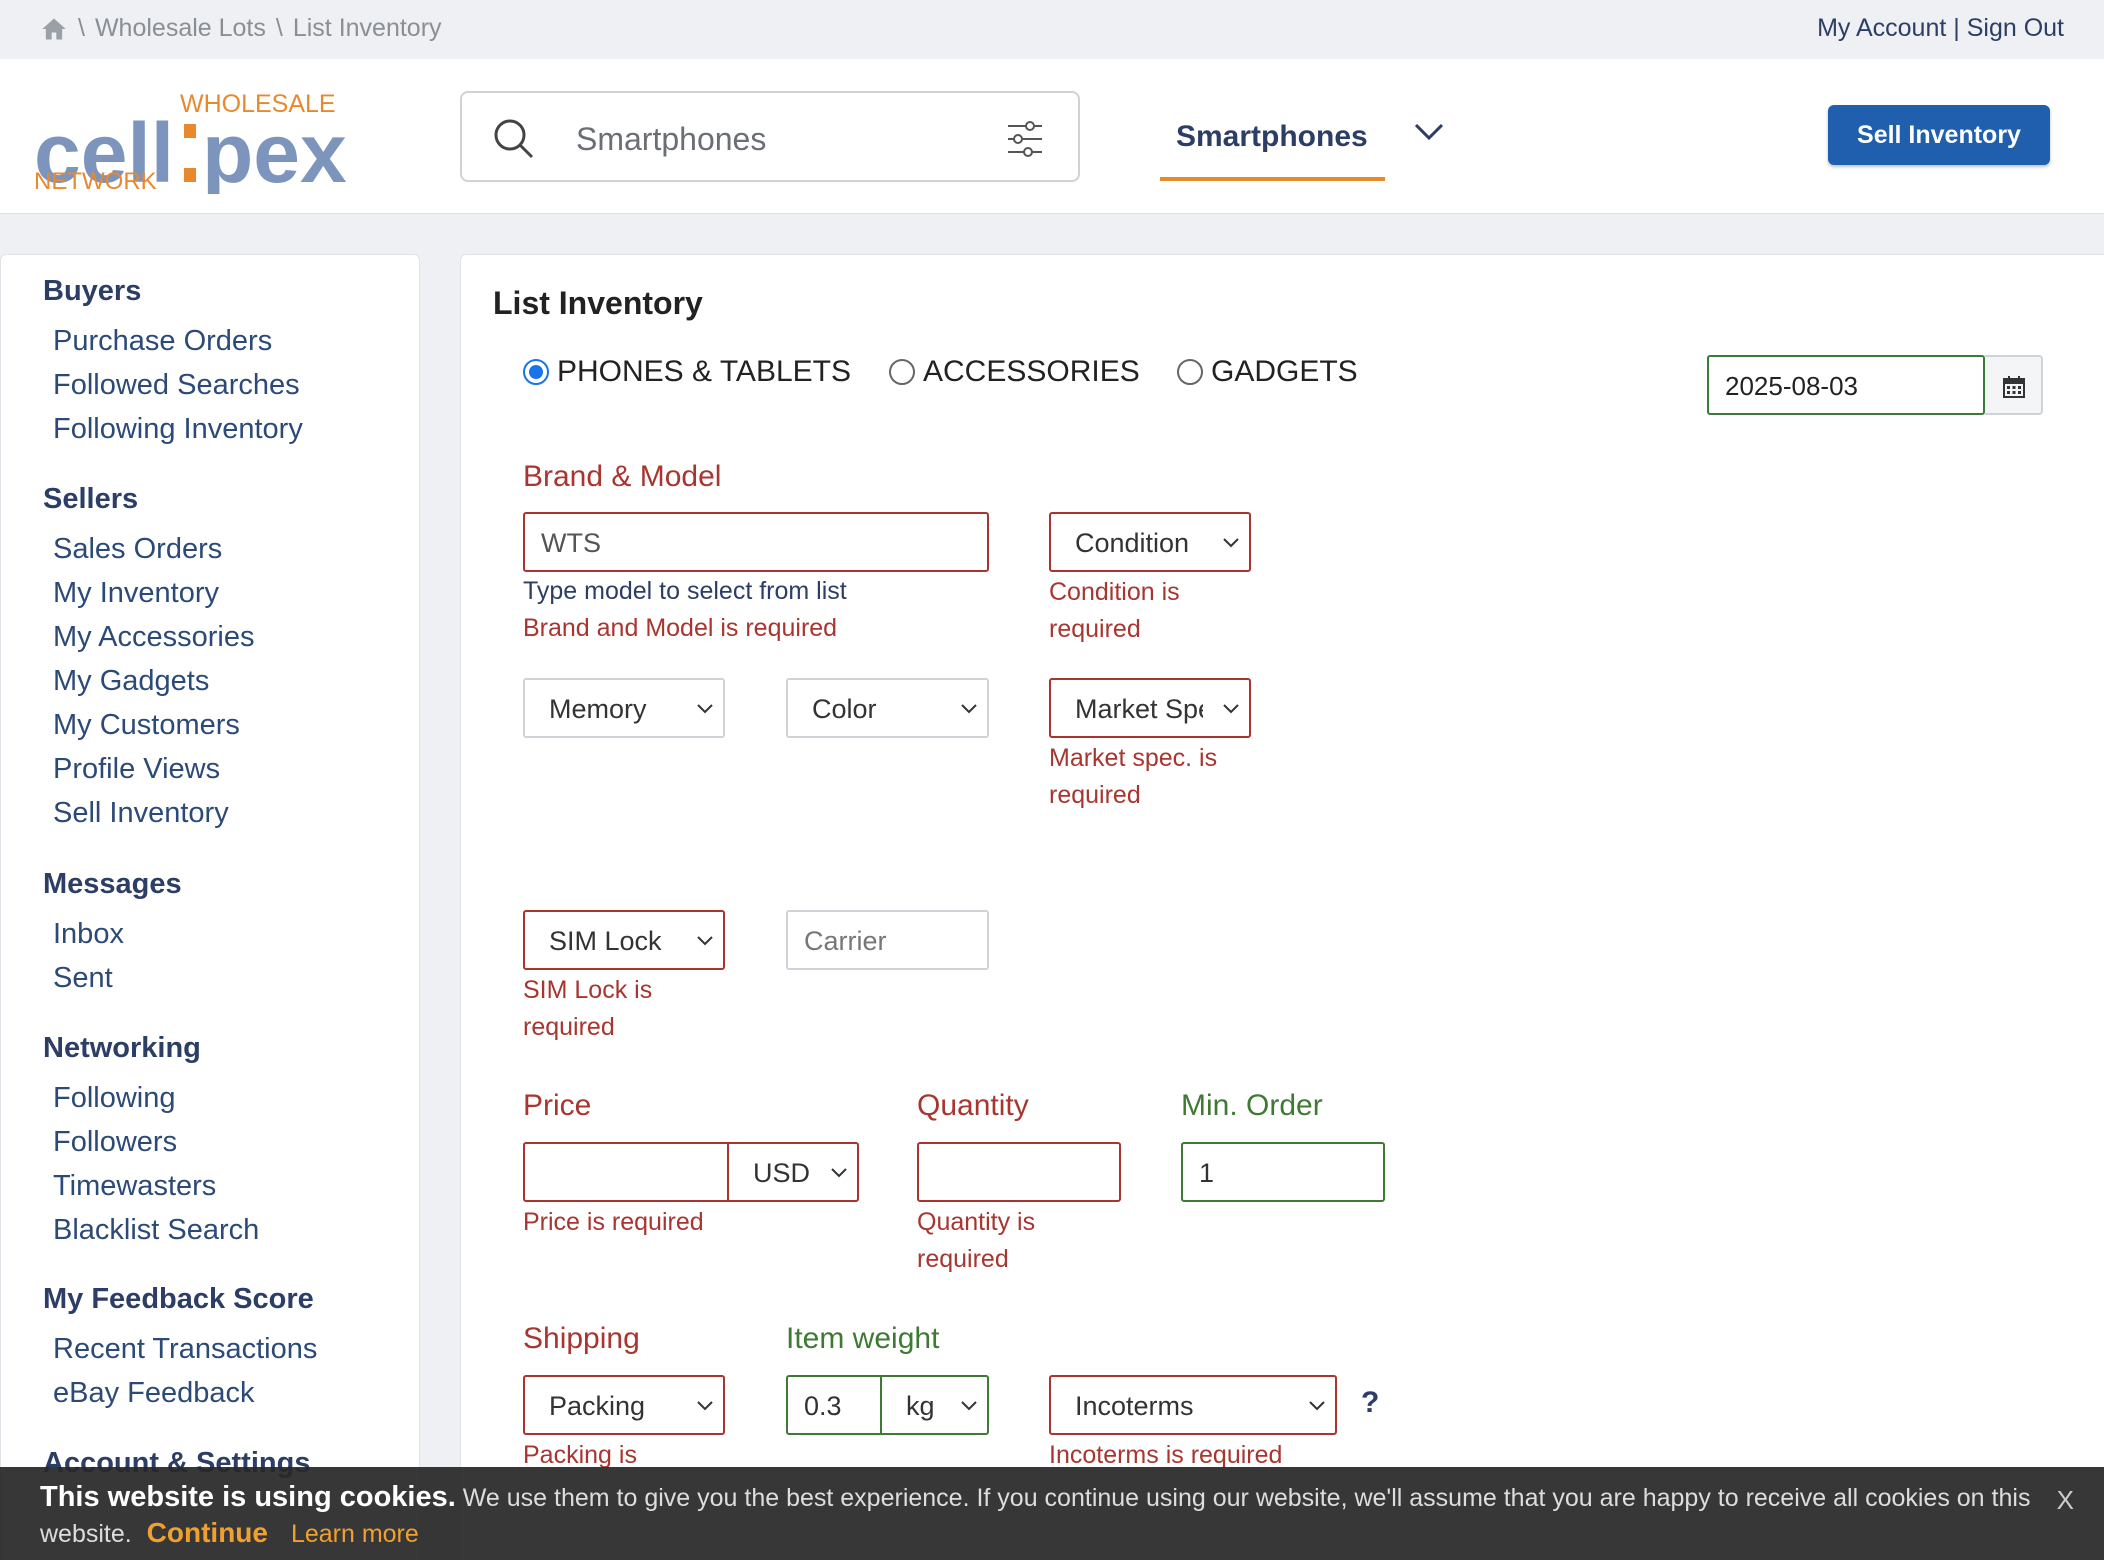 Image resolution: width=2104 pixels, height=1560 pixels. Describe the element at coordinates (1193, 1405) in the screenshot. I see `incoterms-select: Incoterms` at that location.